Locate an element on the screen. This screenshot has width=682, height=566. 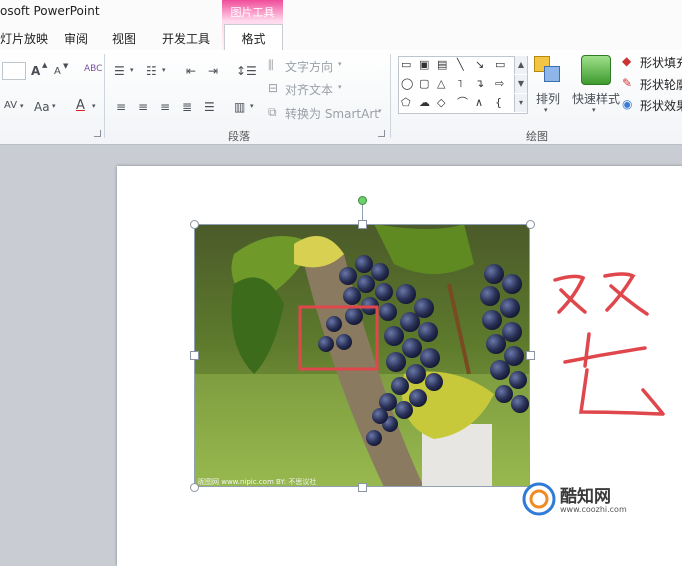
tab-format: 格式 is located at coordinates (253, 38).